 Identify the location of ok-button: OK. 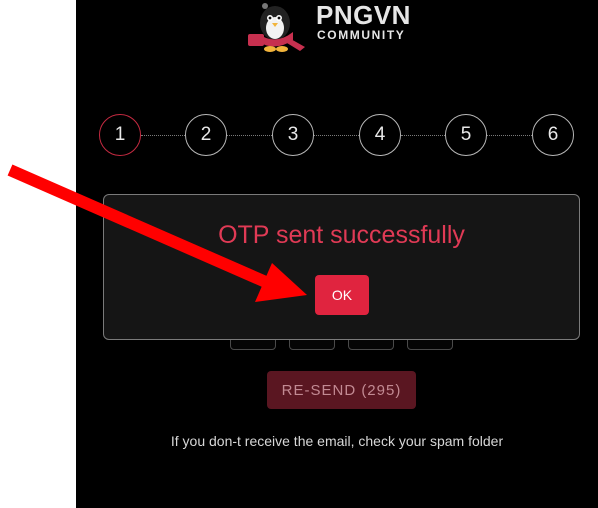
(342, 295).